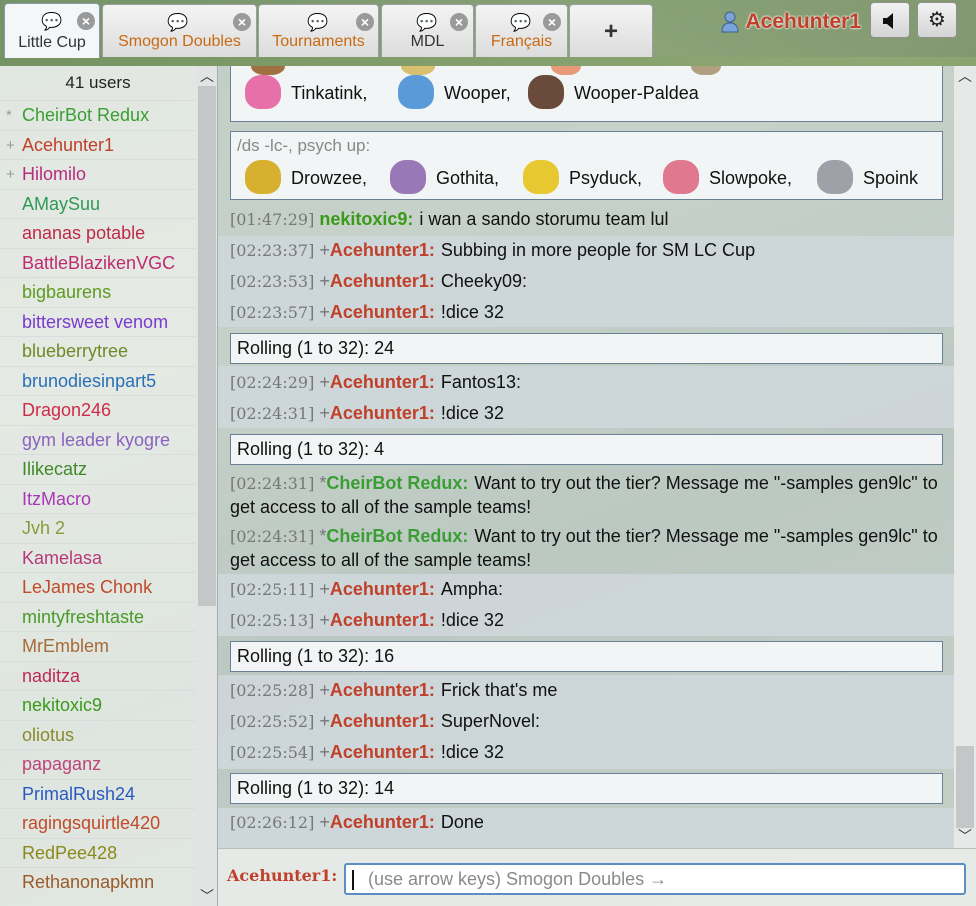  Describe the element at coordinates (179, 30) in the screenshot. I see `tab-smogon-doubles: 💬 × Smogon Doubles` at that location.